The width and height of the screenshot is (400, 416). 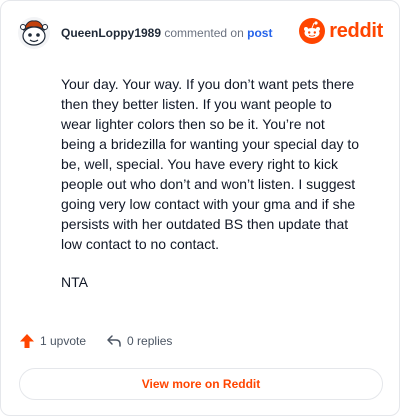 I want to click on snoo-avatar-icon, so click(x=34, y=33).